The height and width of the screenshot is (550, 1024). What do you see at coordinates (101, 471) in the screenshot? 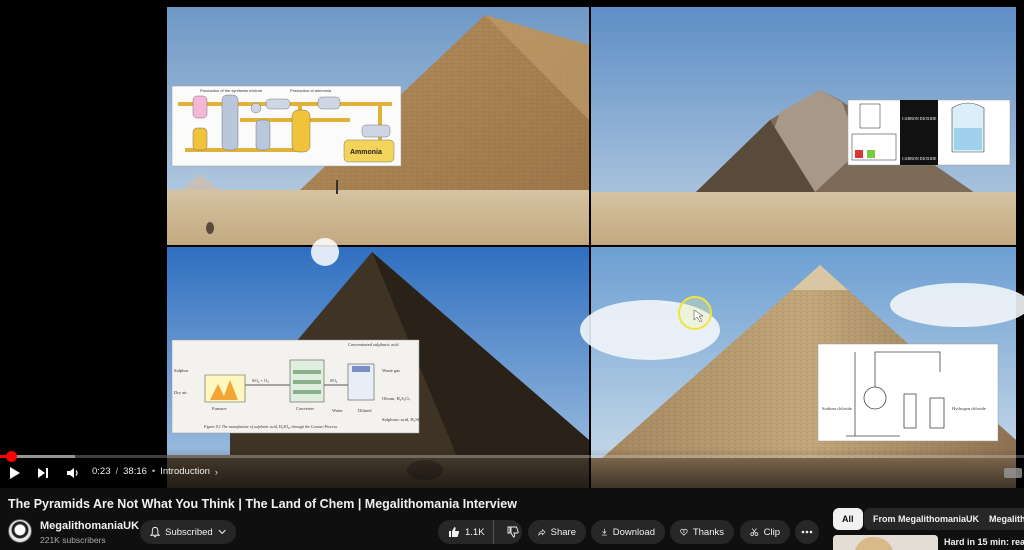
I see `current-time: 0:23` at bounding box center [101, 471].